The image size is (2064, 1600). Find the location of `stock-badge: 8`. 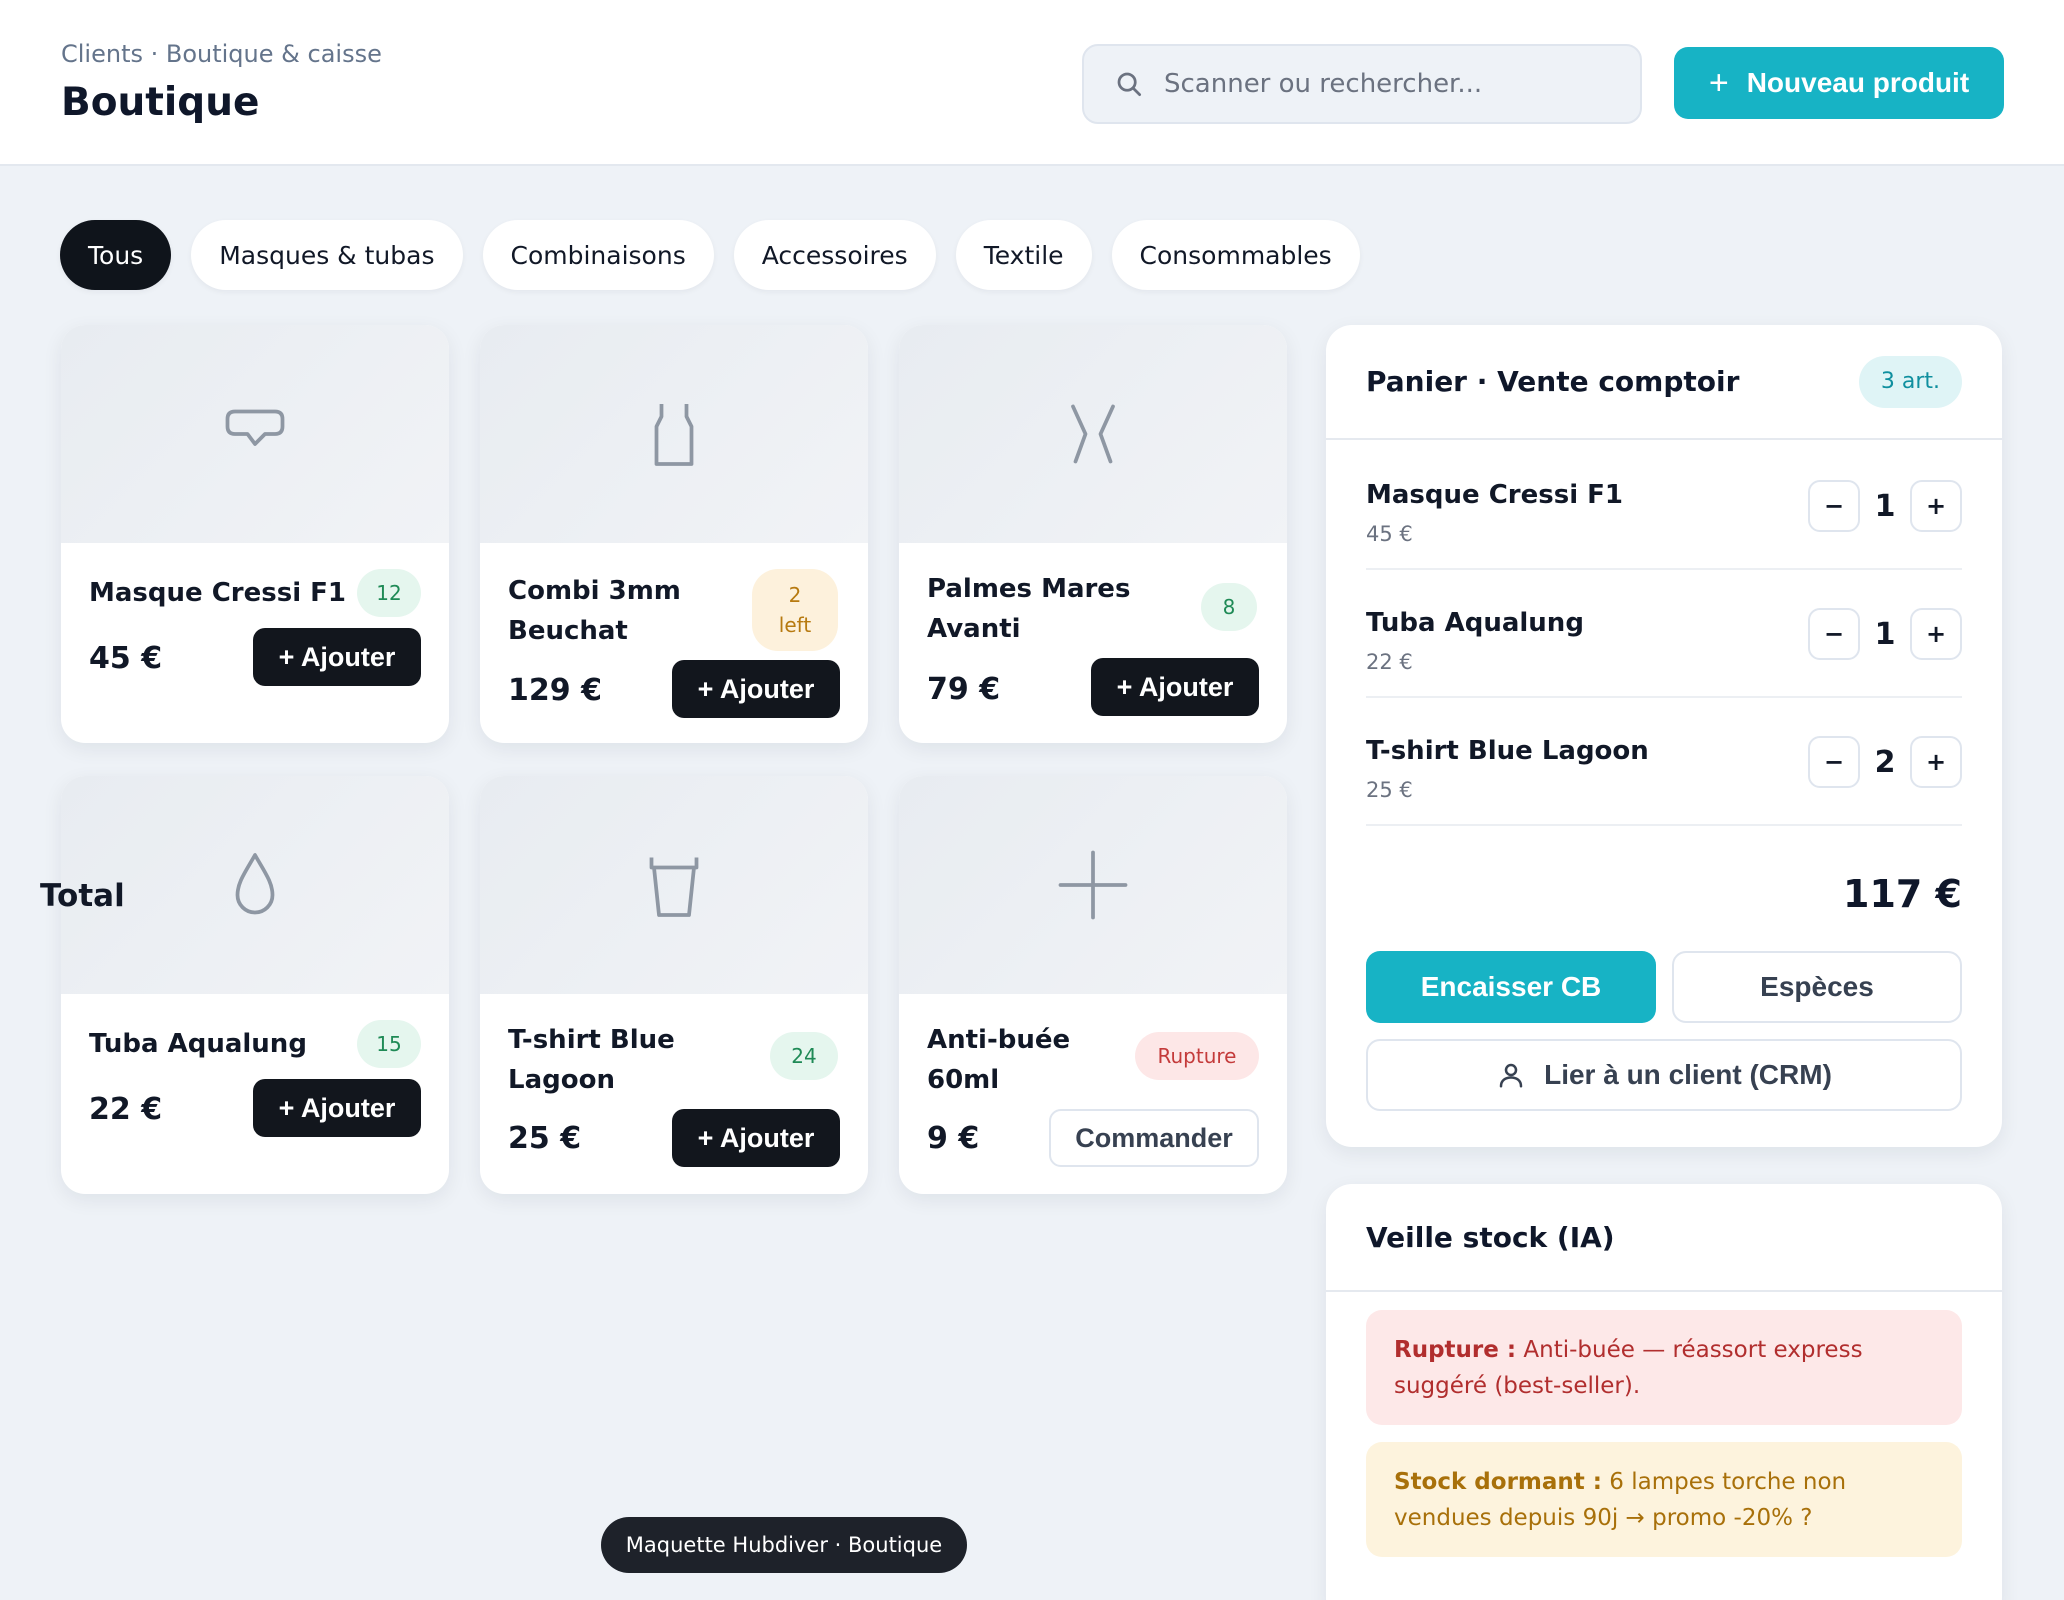

stock-badge: 8 is located at coordinates (1229, 607).